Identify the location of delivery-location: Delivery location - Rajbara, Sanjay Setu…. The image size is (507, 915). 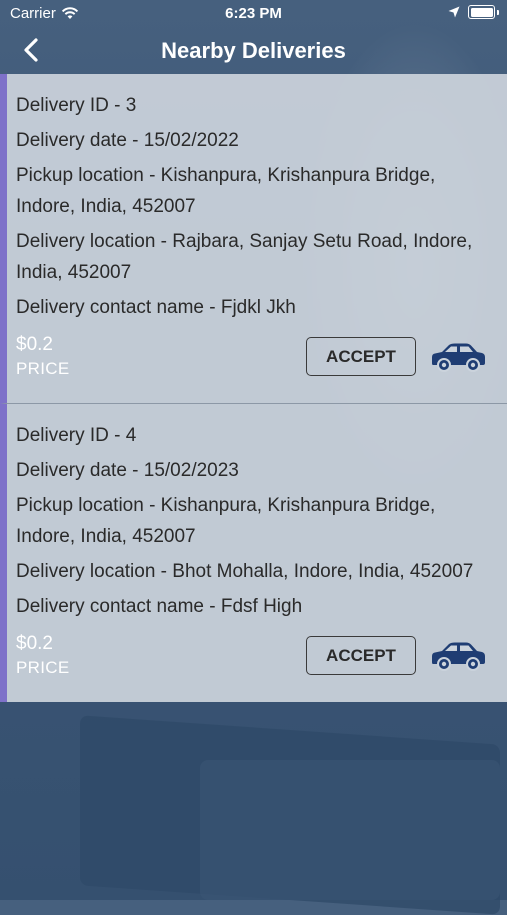
(244, 257).